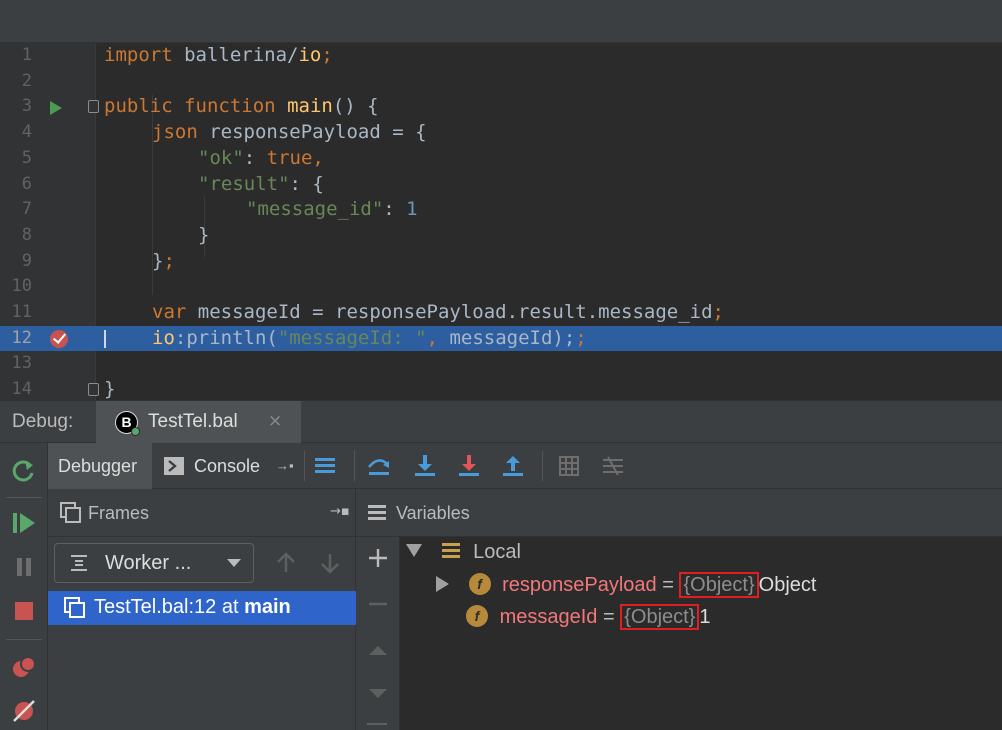  Describe the element at coordinates (24, 523) in the screenshot. I see `resume-program-icon` at that location.